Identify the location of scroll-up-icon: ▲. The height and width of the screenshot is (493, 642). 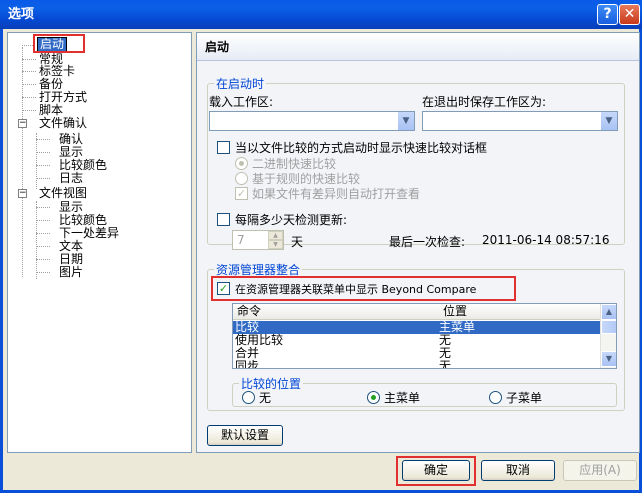
(608, 312).